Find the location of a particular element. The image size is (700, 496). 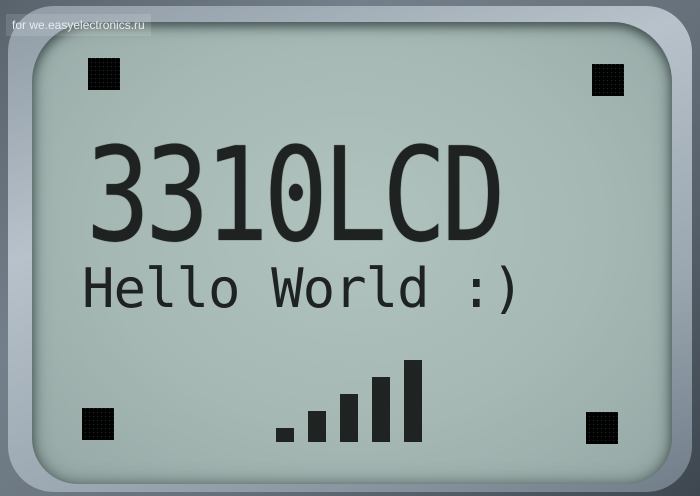

corner-marker-bottom-right is located at coordinates (602, 428).